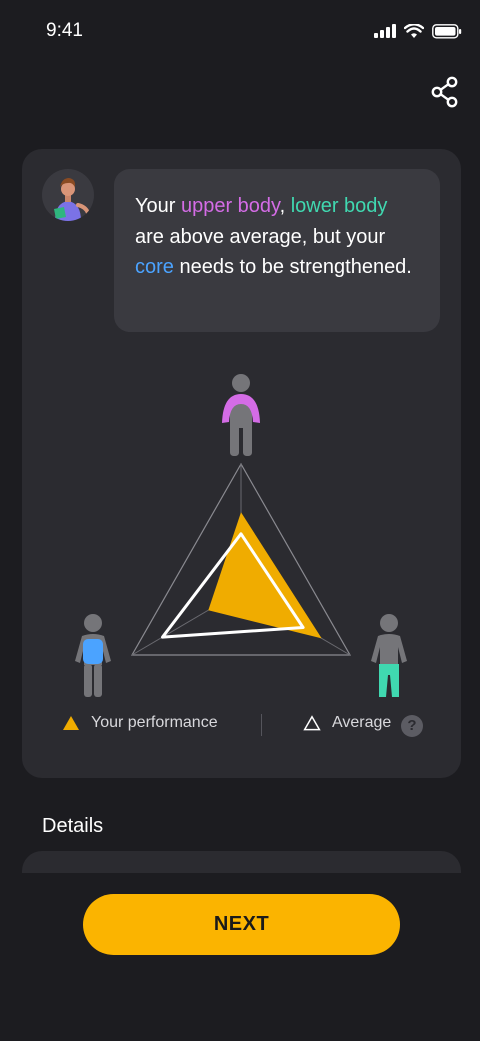 The width and height of the screenshot is (480, 1041). What do you see at coordinates (412, 726) in the screenshot?
I see `help-icon: ?` at bounding box center [412, 726].